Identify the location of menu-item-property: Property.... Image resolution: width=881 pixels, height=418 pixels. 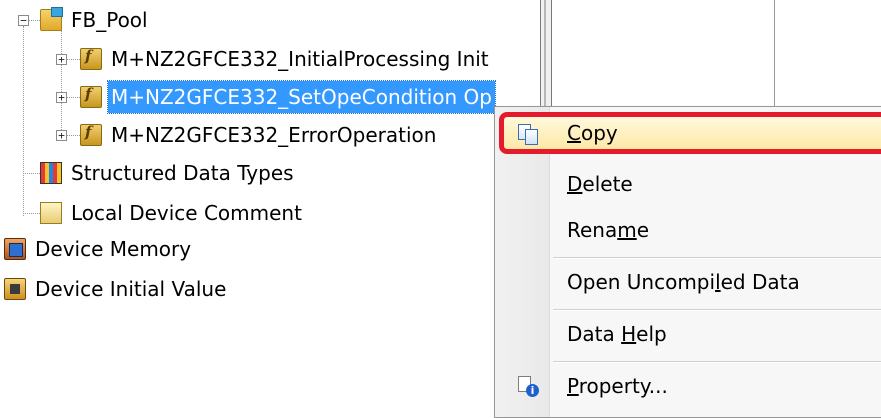
(689, 386).